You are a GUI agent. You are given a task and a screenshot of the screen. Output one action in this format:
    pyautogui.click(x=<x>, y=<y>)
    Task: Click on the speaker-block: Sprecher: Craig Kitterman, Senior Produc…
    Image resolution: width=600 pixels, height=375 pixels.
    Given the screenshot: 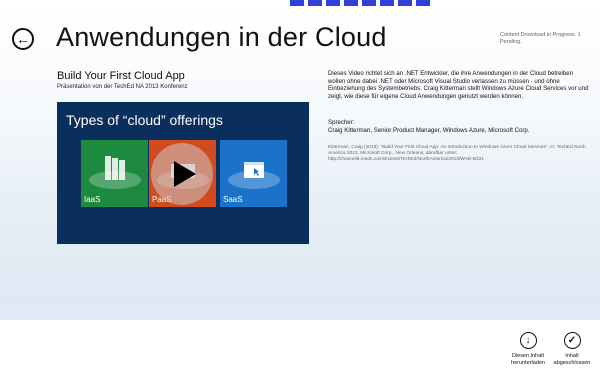 What is the action you would take?
    pyautogui.click(x=459, y=126)
    